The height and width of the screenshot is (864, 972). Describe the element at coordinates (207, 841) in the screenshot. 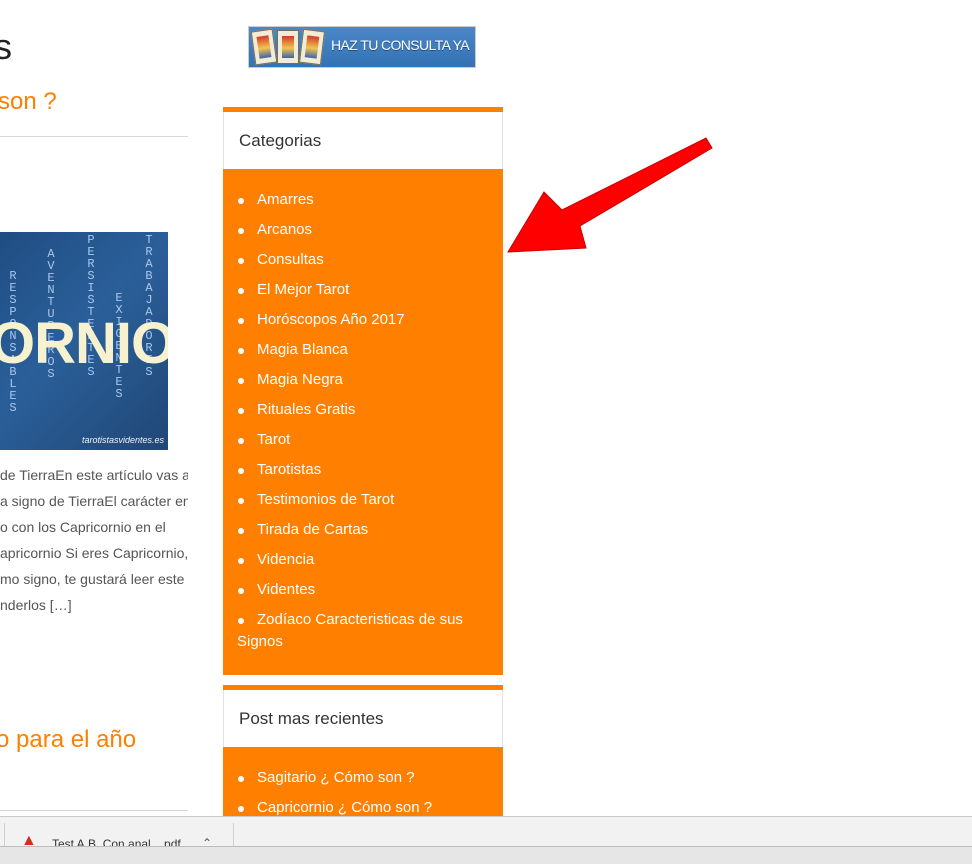

I see `chevron-up-icon: ⌃` at that location.